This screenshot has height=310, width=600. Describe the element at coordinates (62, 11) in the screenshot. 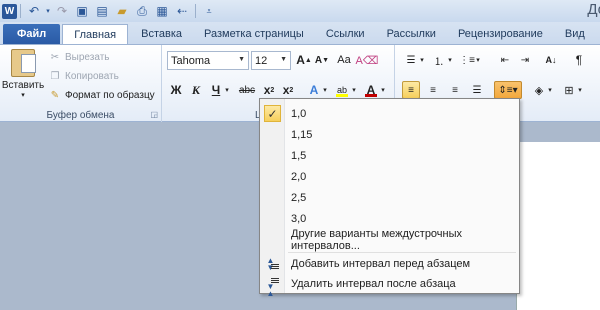

I see `redo-icon: ↷` at that location.